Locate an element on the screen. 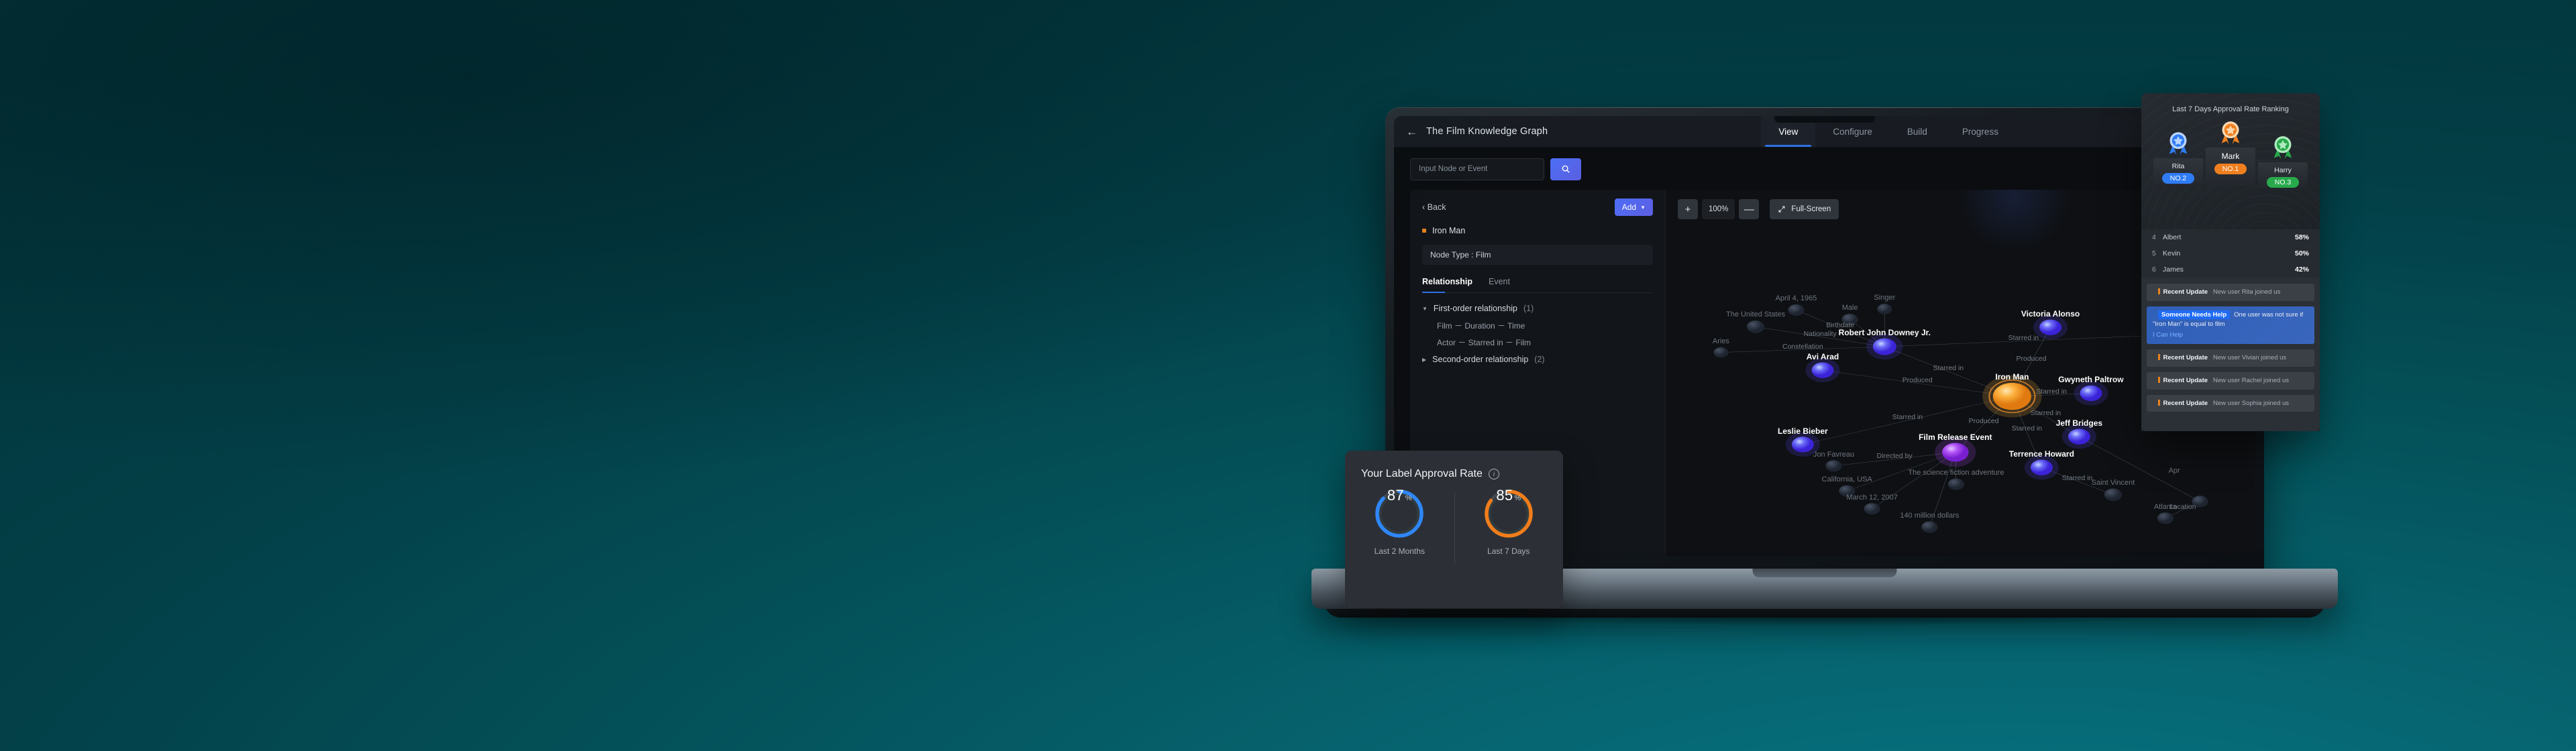  graph-node-label: Apr is located at coordinates (2174, 471).